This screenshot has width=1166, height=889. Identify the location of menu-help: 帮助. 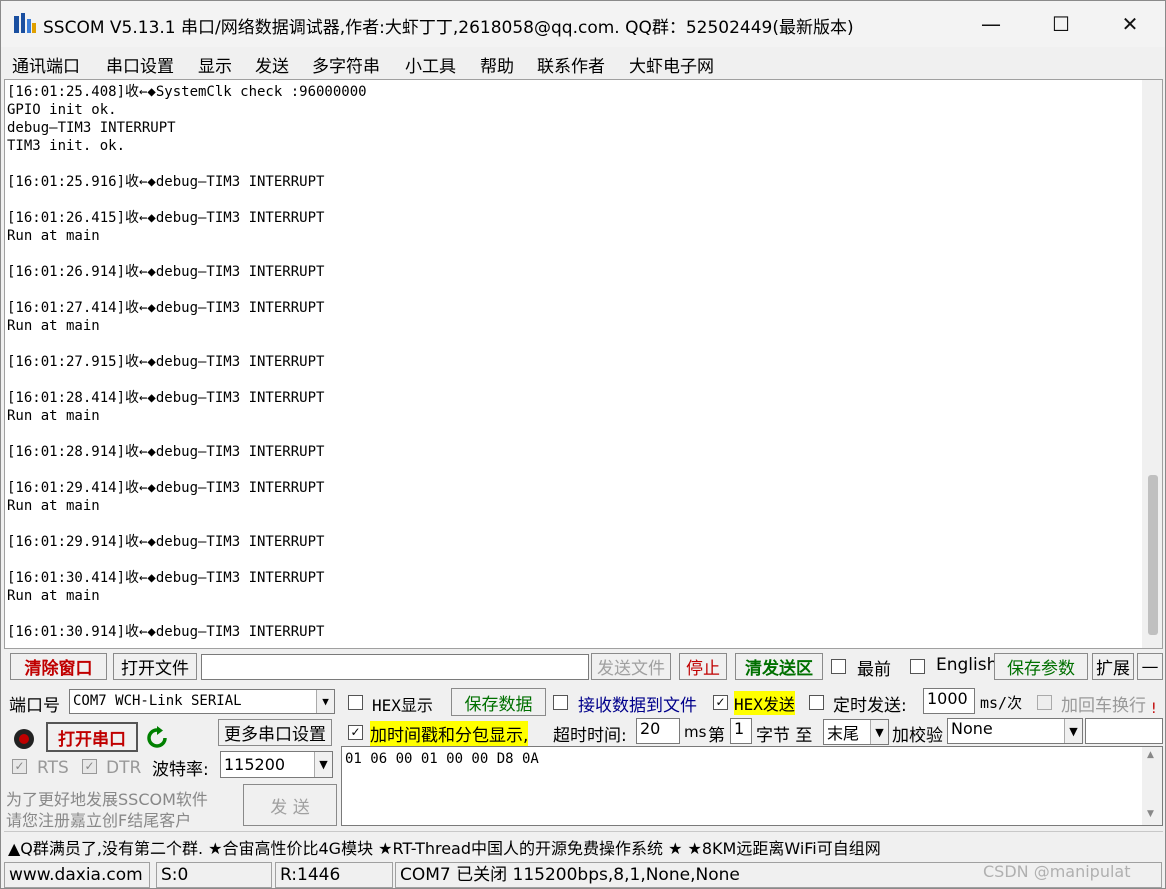
(497, 64).